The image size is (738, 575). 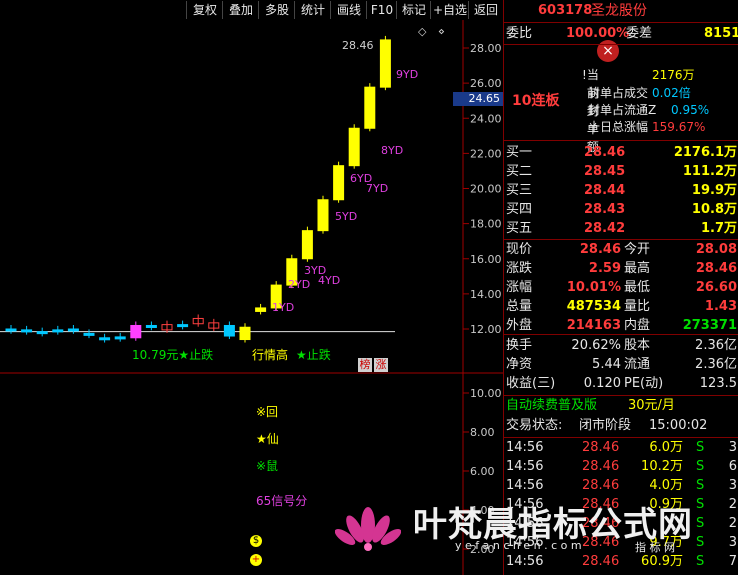 I want to click on chart-toolbar: 复权 叠加 多股 统计 画线 F10 标记 +自选 返回, so click(x=251, y=10).